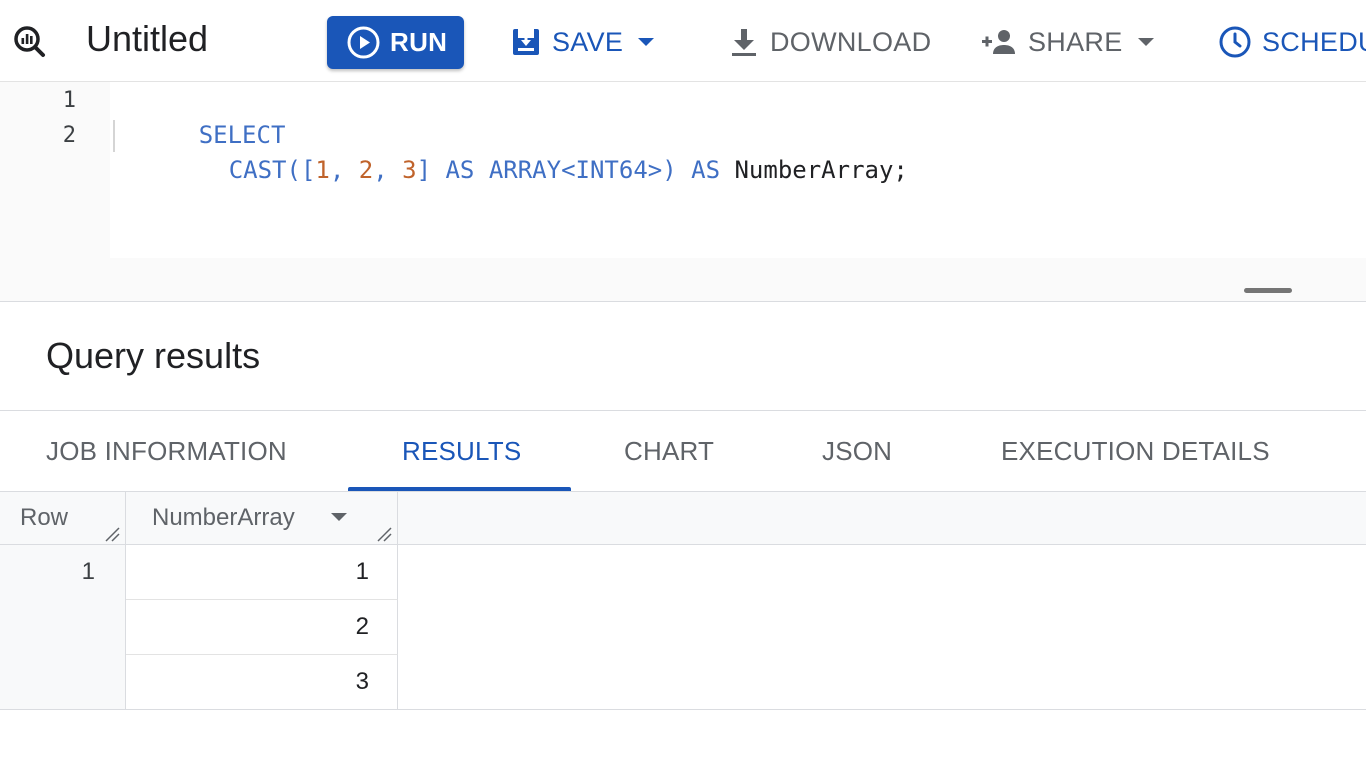 The height and width of the screenshot is (757, 1366). I want to click on schedule-button: SCHEDU, so click(1292, 42).